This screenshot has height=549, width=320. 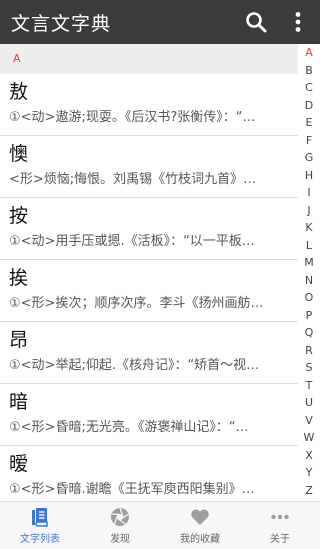 I want to click on more-options-icon, so click(x=298, y=22).